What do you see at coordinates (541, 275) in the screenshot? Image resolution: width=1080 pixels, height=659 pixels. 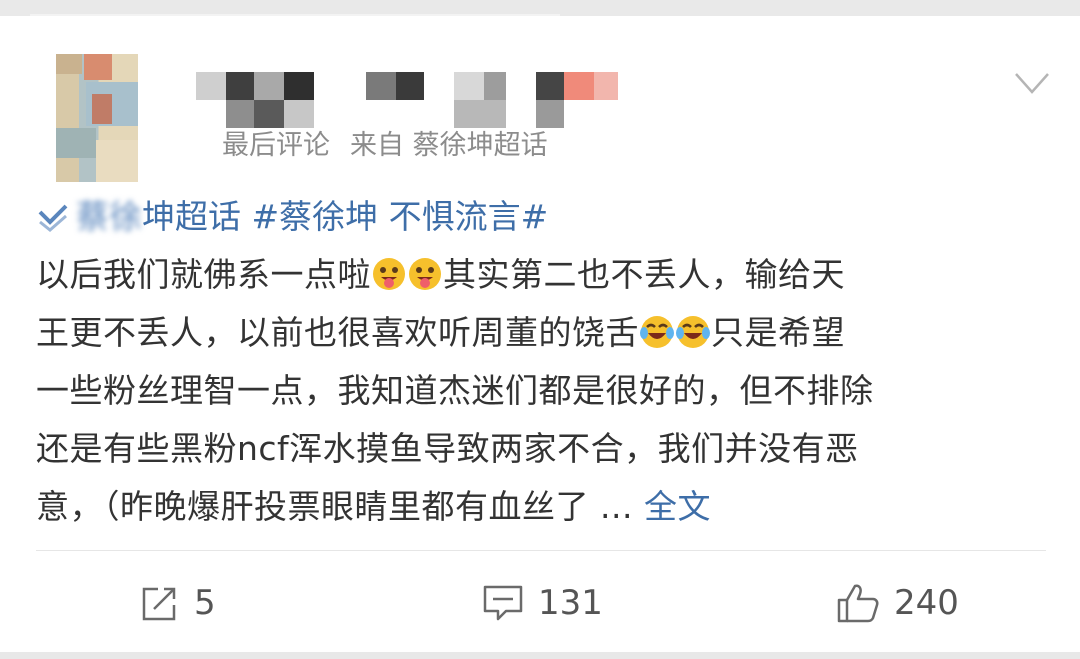 I see `text-line: 以后我们就佛系一点啦 其实第二也不丢人，输给天` at bounding box center [541, 275].